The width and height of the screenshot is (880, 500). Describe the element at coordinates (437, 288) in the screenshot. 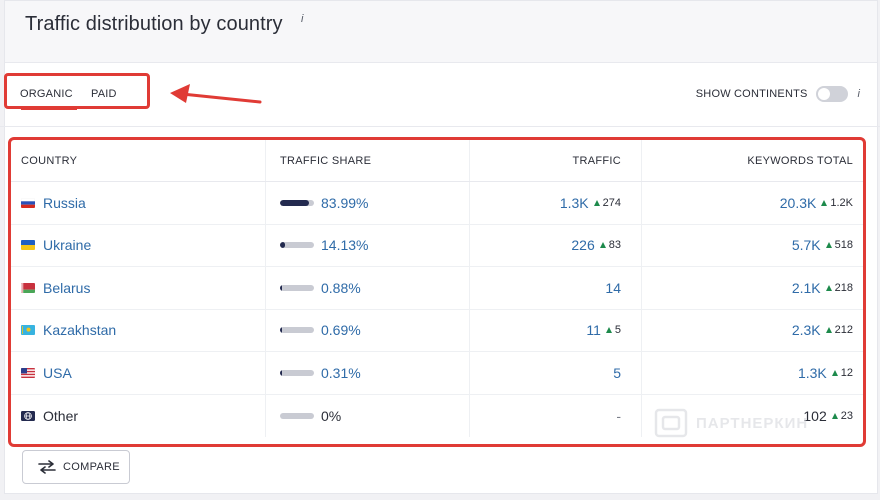

I see `table-row: Belarus 0.88% 14 2.1K 218` at that location.